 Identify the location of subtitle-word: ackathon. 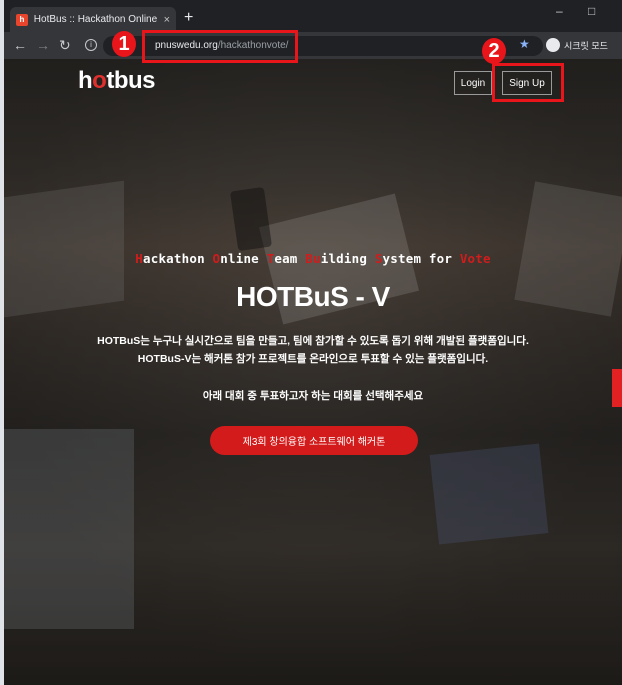
(178, 258).